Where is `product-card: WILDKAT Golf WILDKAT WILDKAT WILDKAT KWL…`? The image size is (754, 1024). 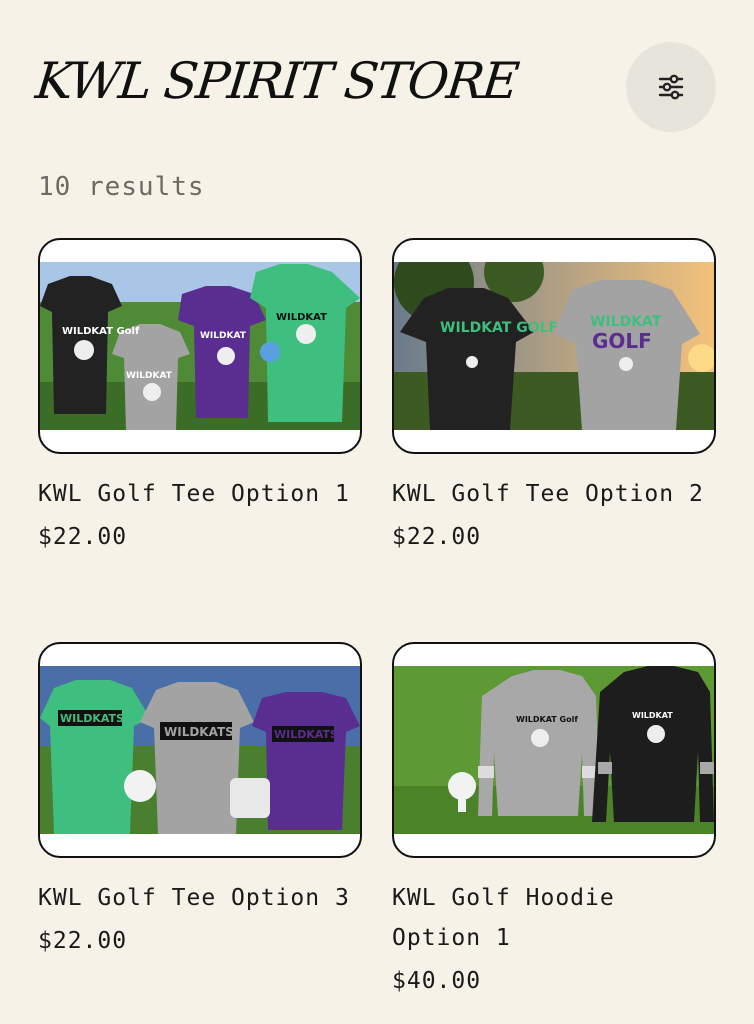
product-card: WILDKAT Golf WILDKAT WILDKAT WILDKAT KWL… is located at coordinates (200, 394).